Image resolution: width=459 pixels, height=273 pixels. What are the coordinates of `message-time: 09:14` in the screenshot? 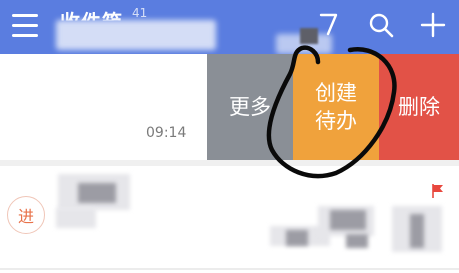 It's located at (166, 133).